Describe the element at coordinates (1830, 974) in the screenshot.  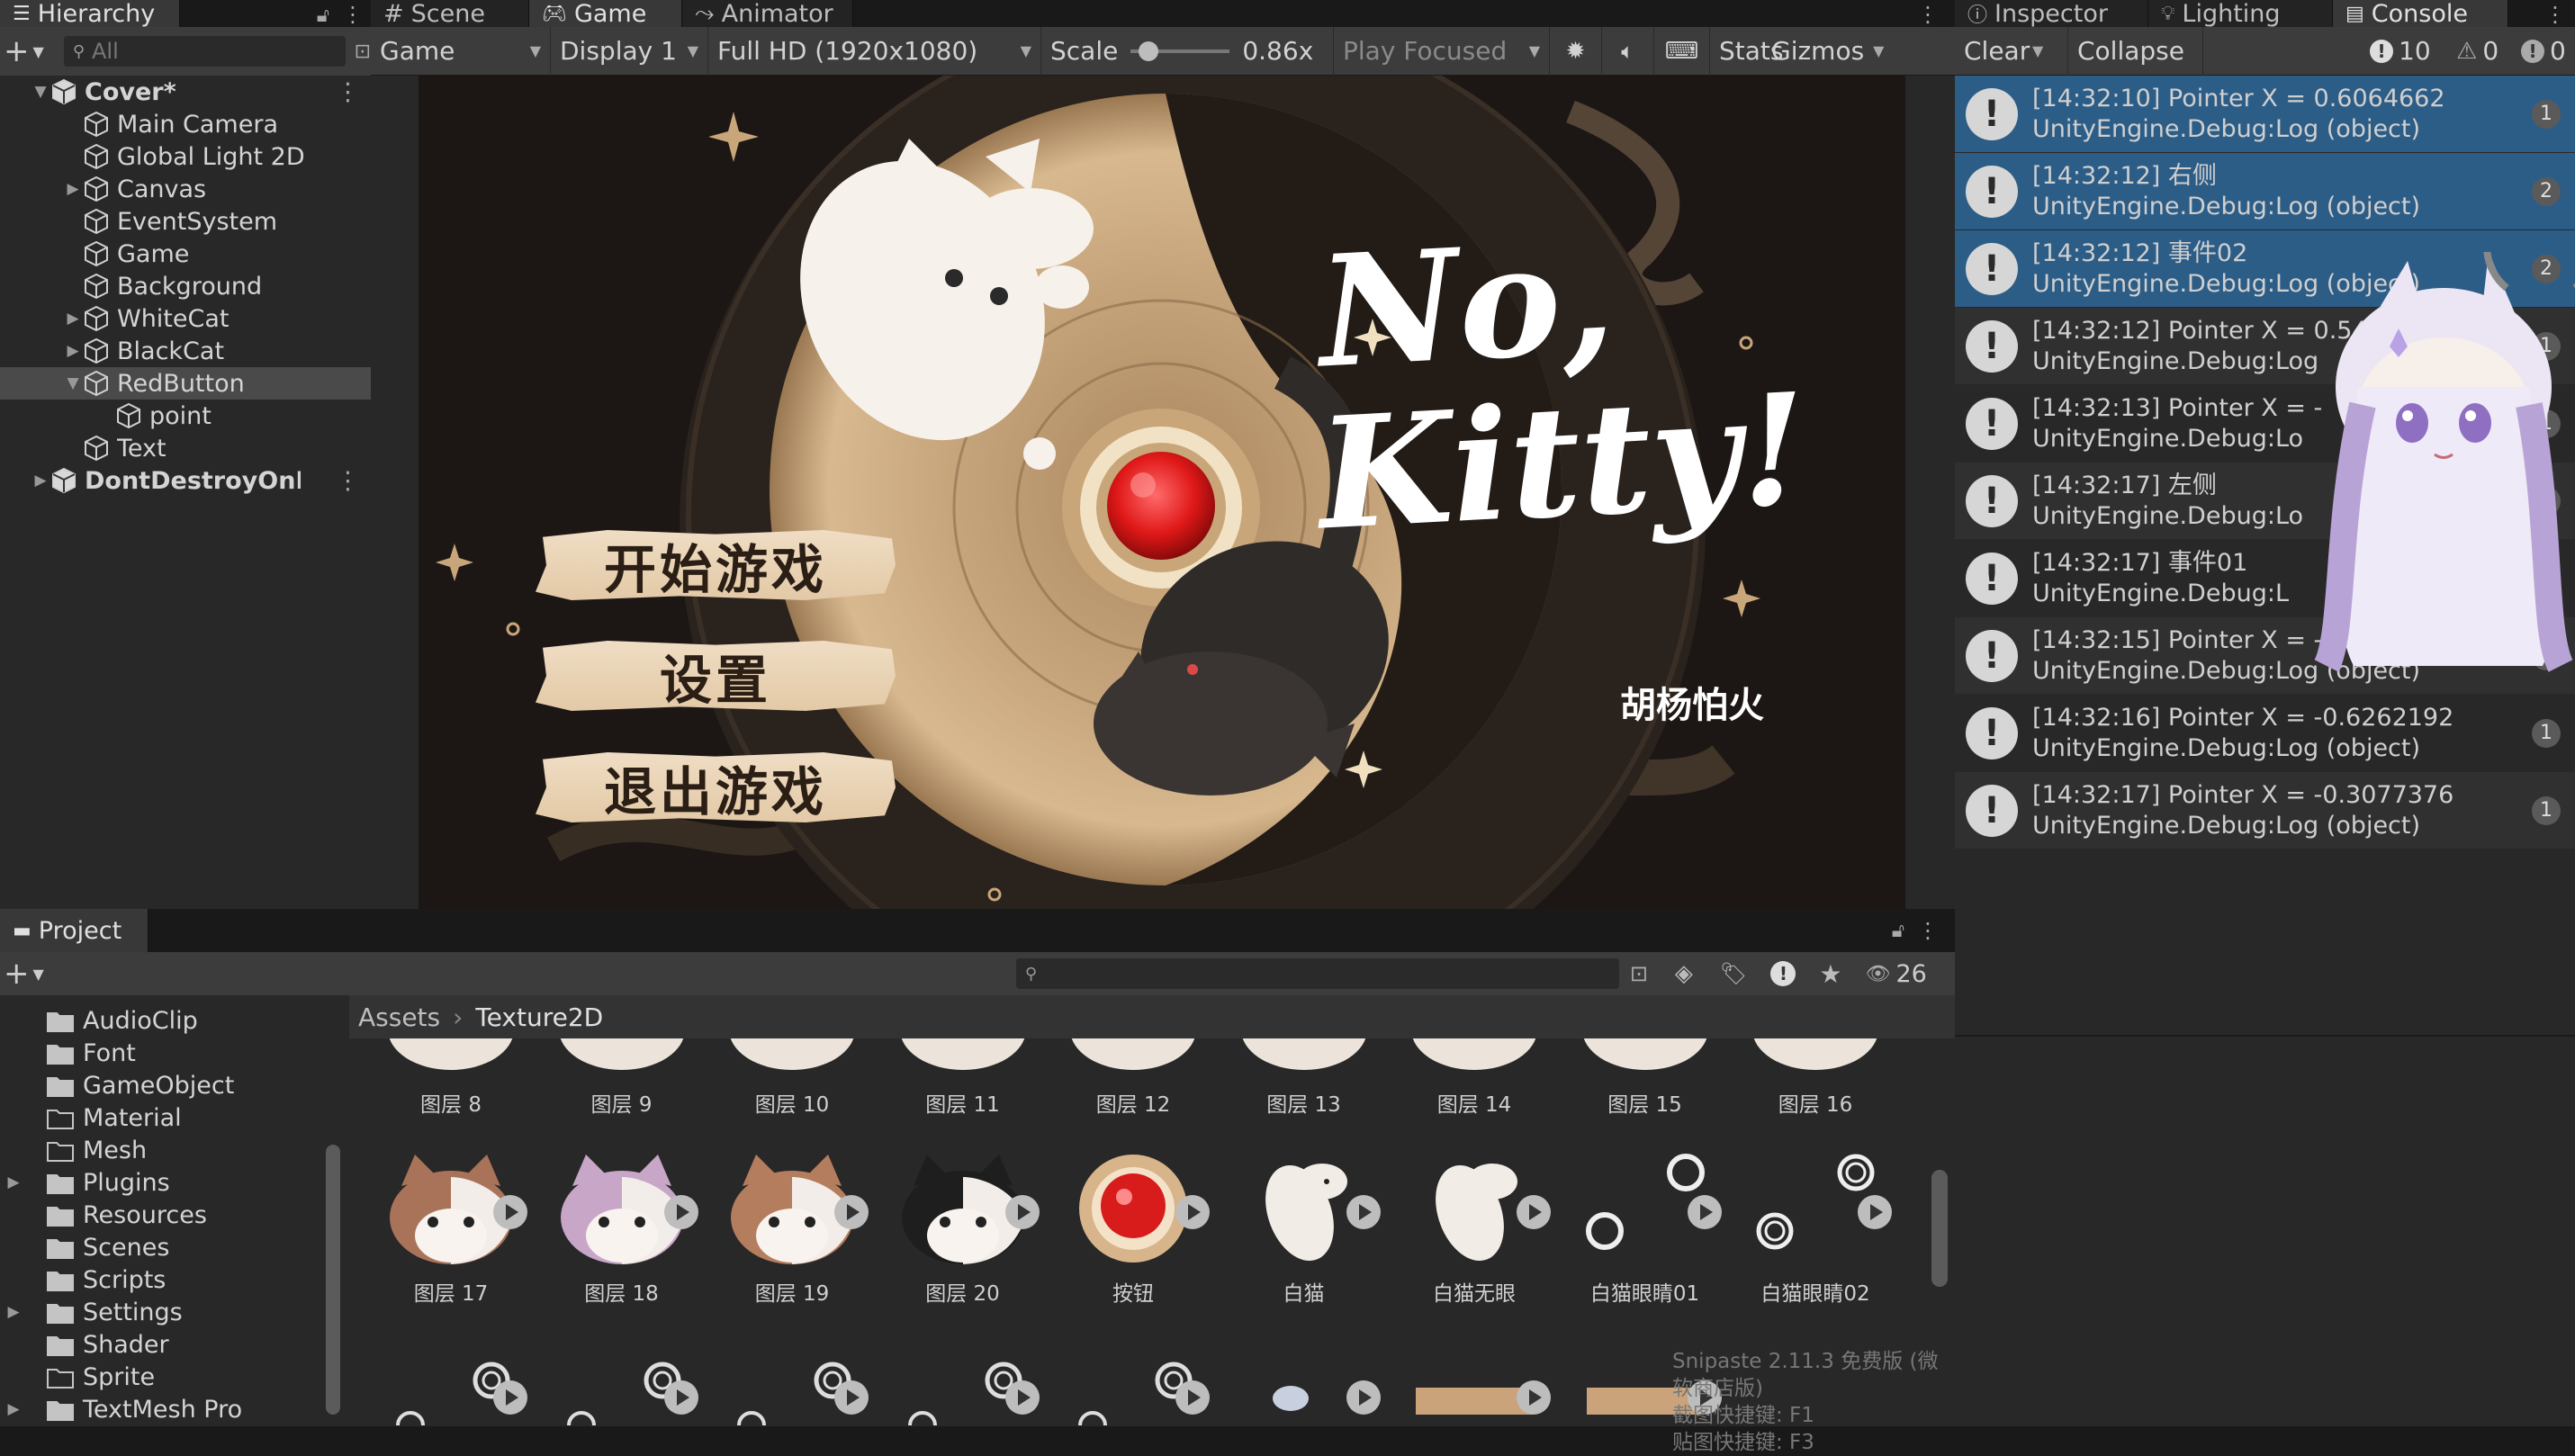
I see `star-icon: ★` at that location.